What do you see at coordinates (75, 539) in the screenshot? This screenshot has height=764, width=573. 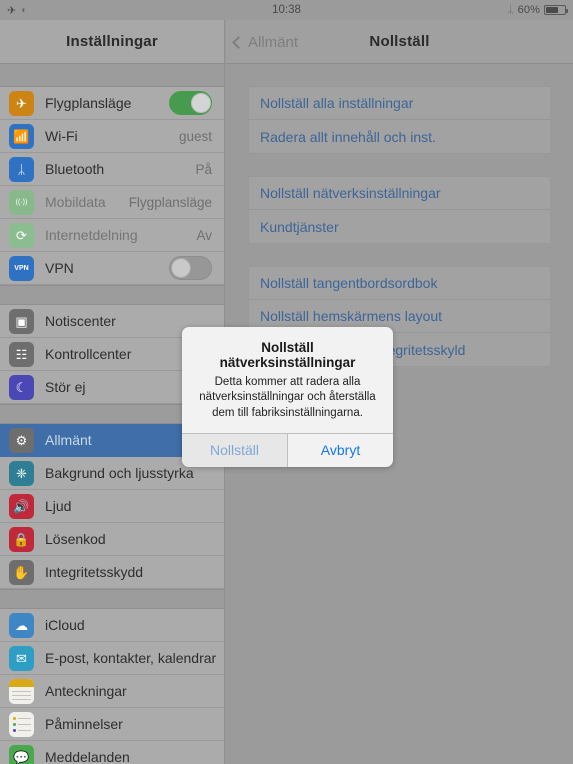 I see `sidebar-item-label: Lösenkod` at bounding box center [75, 539].